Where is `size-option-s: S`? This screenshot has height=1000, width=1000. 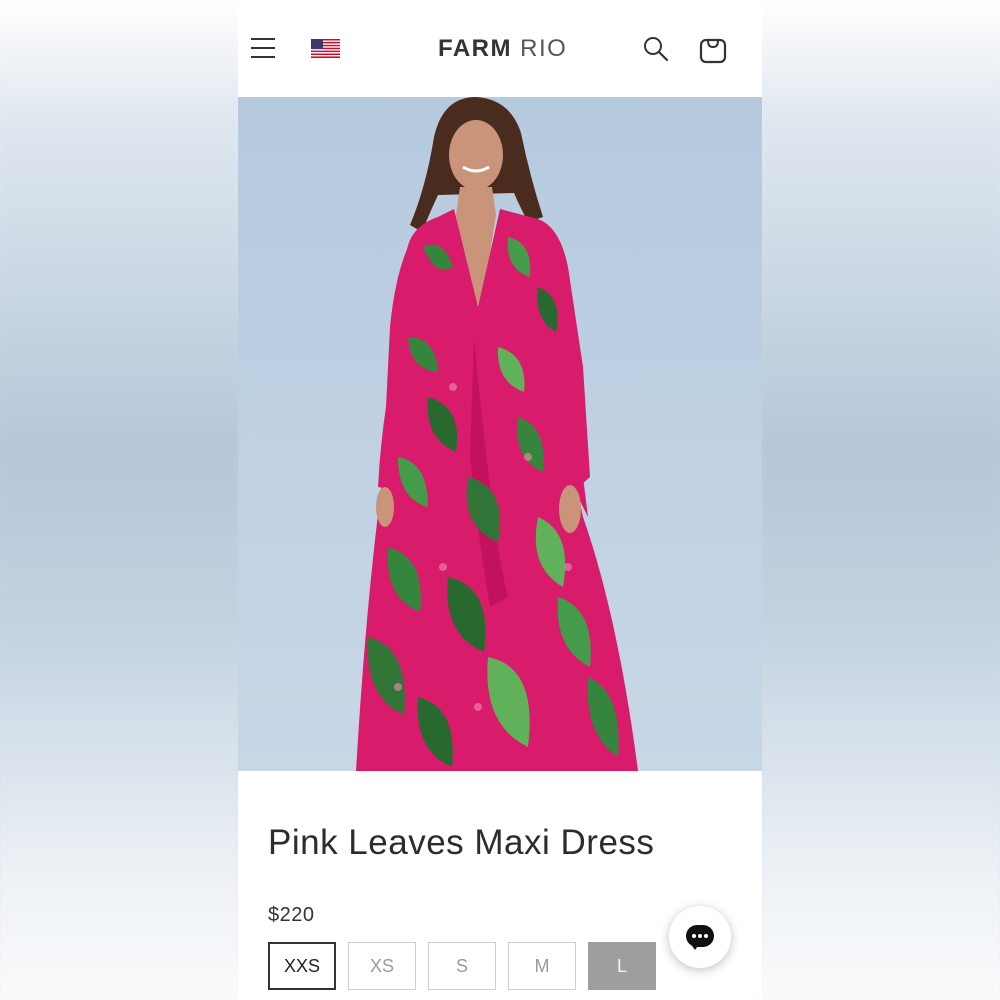
size-option-s: S is located at coordinates (462, 966).